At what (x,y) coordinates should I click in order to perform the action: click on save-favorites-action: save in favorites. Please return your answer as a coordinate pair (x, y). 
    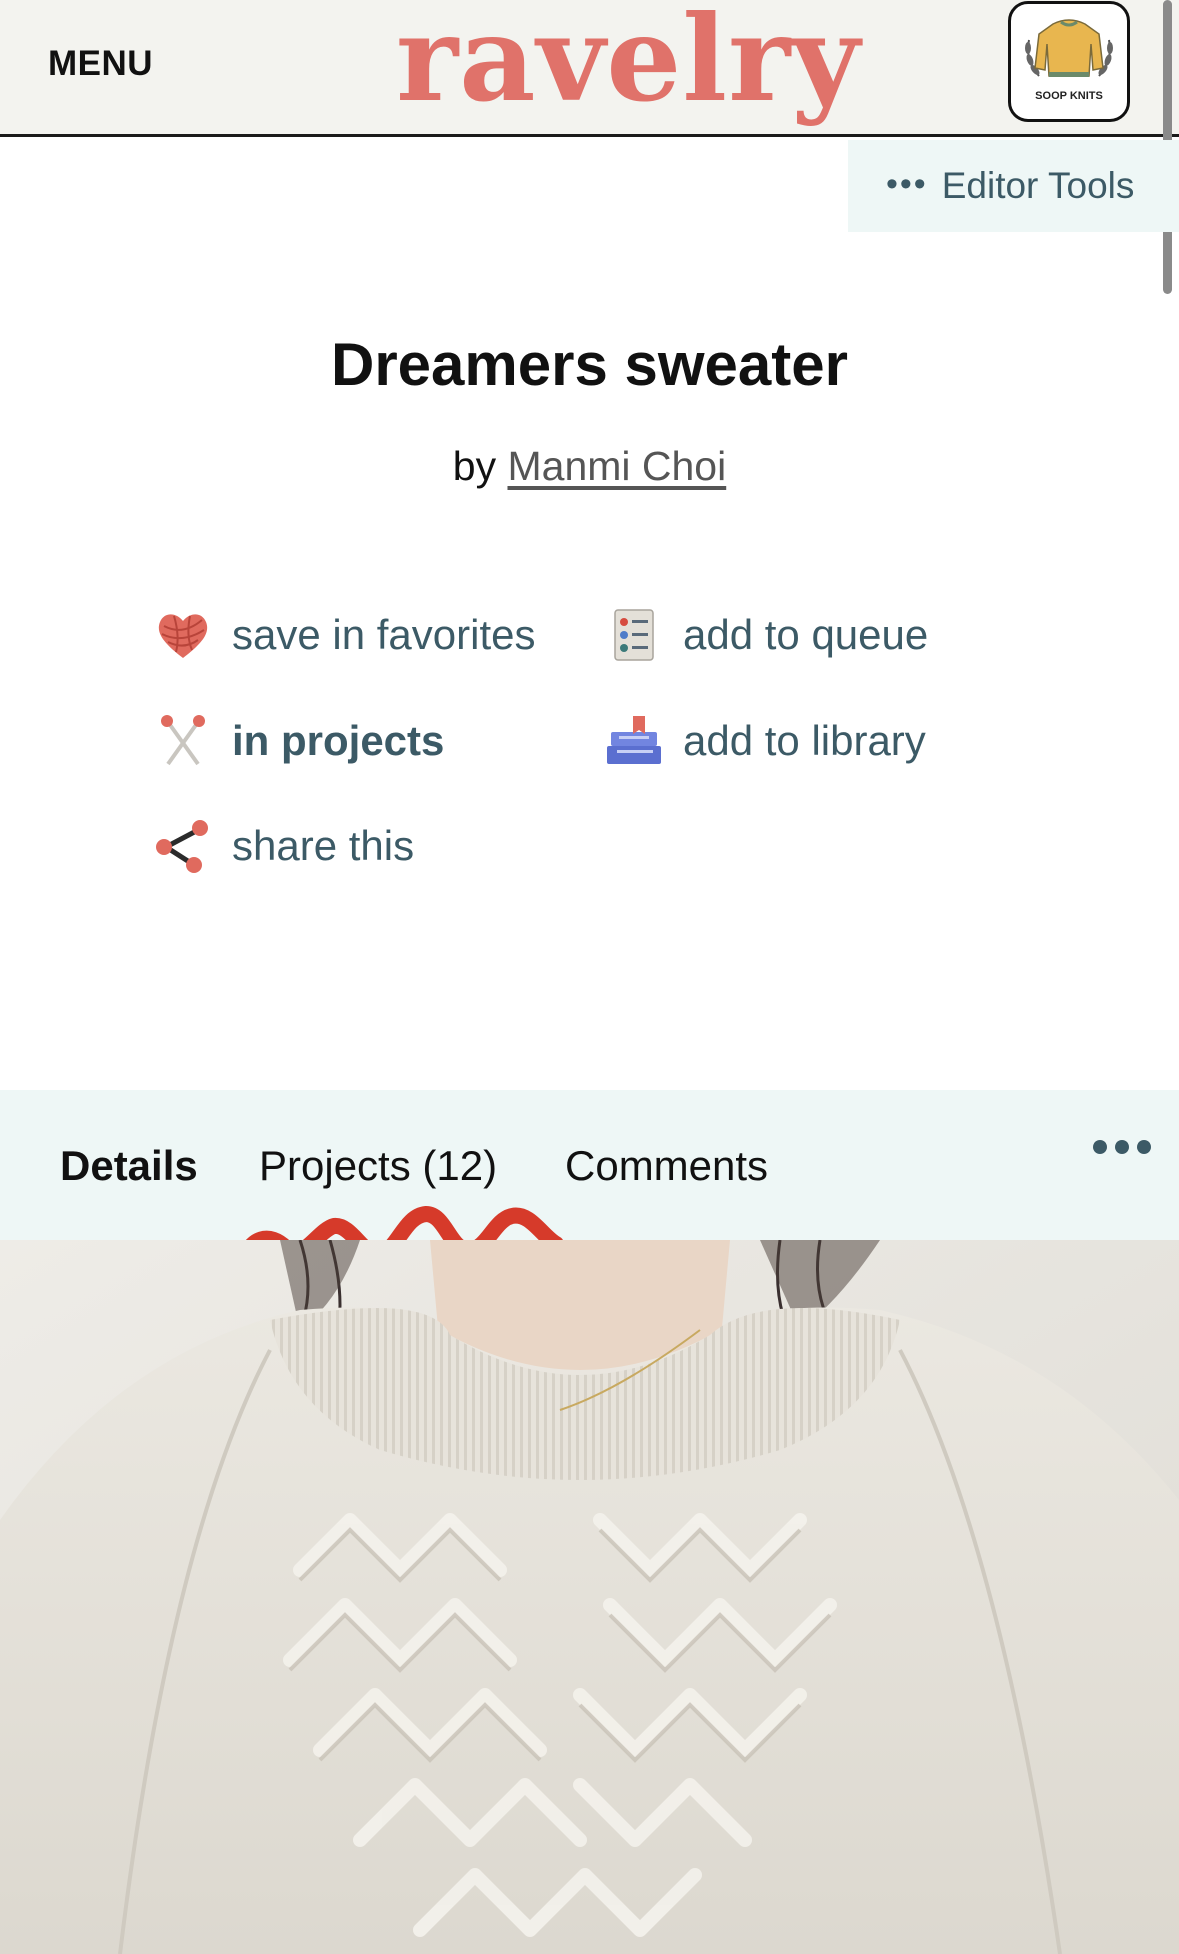
    Looking at the image, I should click on (344, 635).